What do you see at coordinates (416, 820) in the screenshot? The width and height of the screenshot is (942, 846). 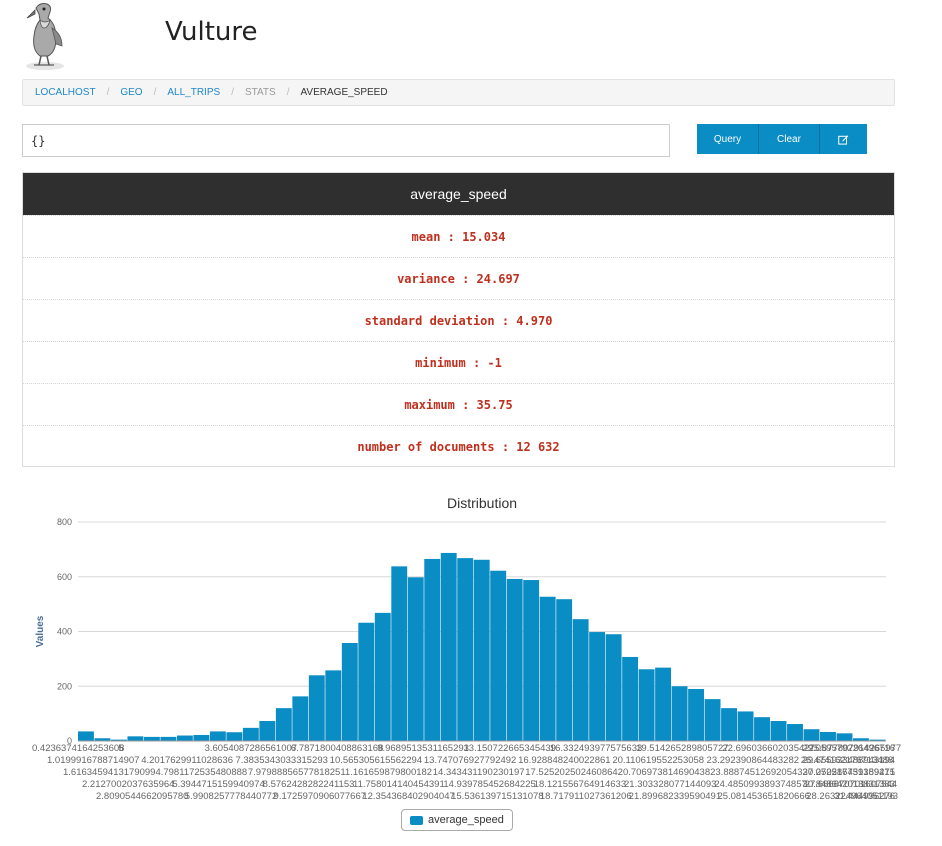 I see `legend-swatch` at bounding box center [416, 820].